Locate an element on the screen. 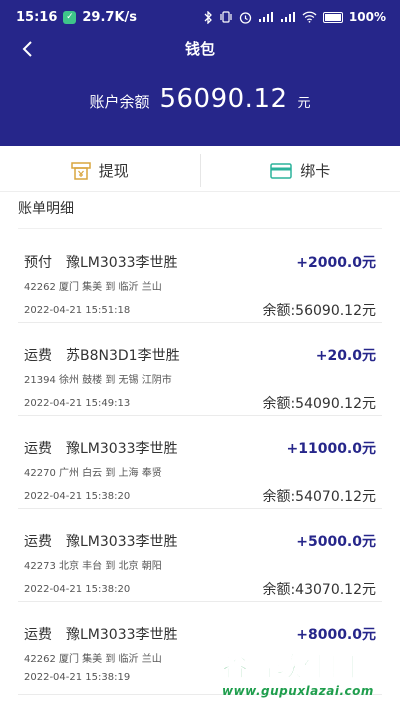 This screenshot has width=400, height=711. transaction-amount: +8000.0元 is located at coordinates (336, 635).